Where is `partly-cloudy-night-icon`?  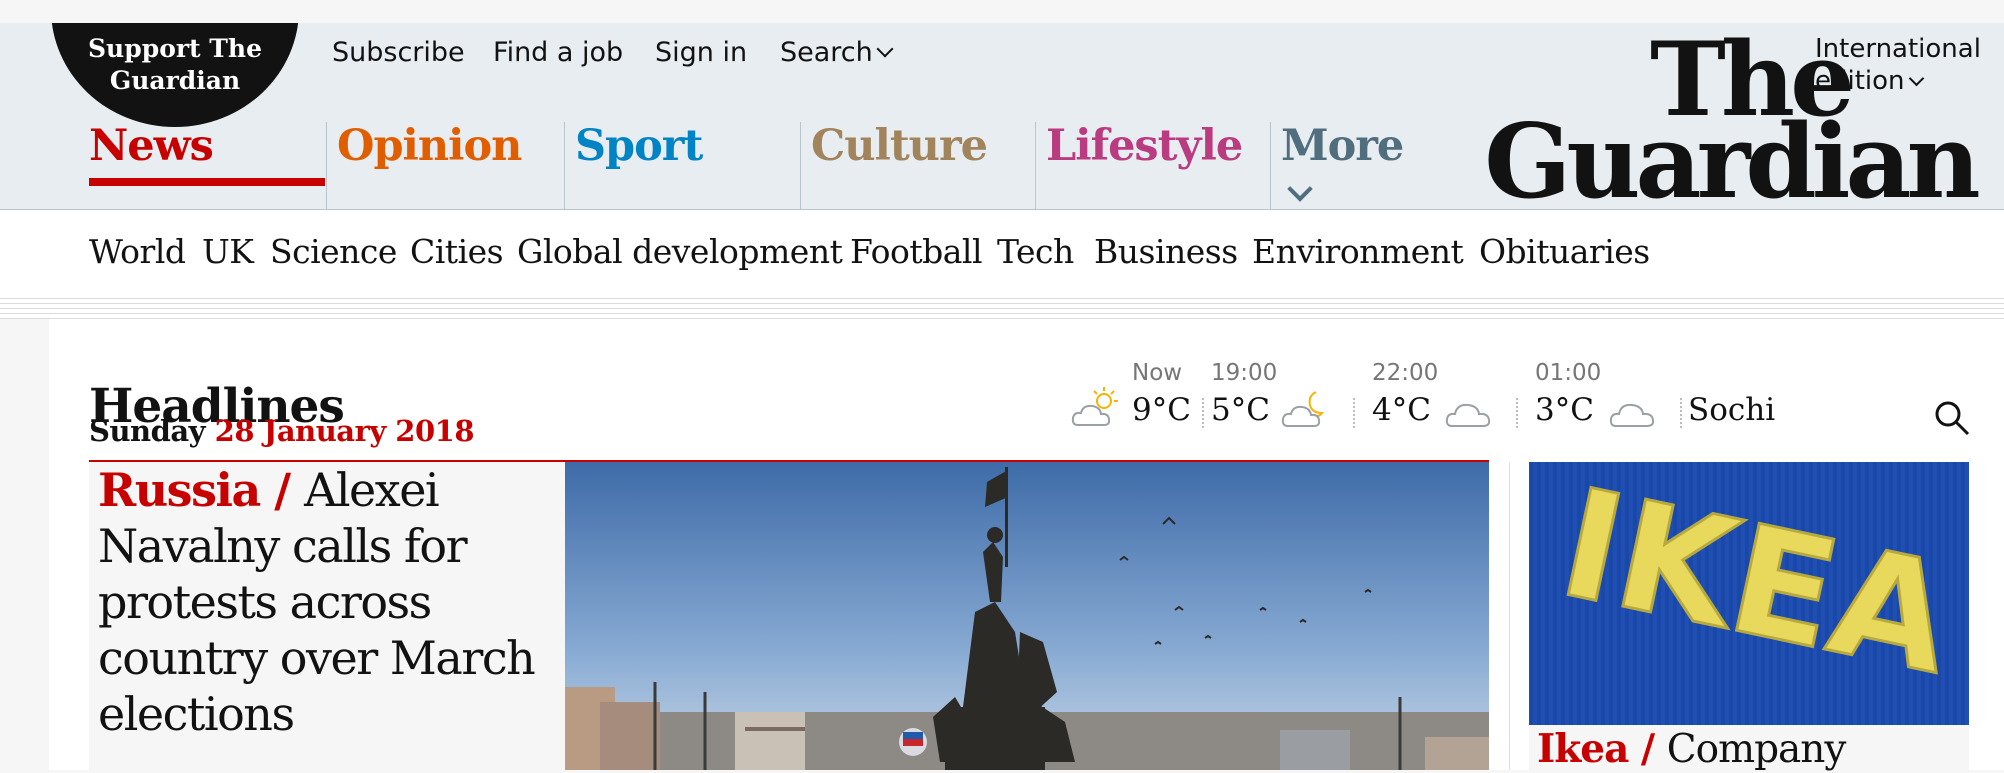
partly-cloudy-night-icon is located at coordinates (1303, 409).